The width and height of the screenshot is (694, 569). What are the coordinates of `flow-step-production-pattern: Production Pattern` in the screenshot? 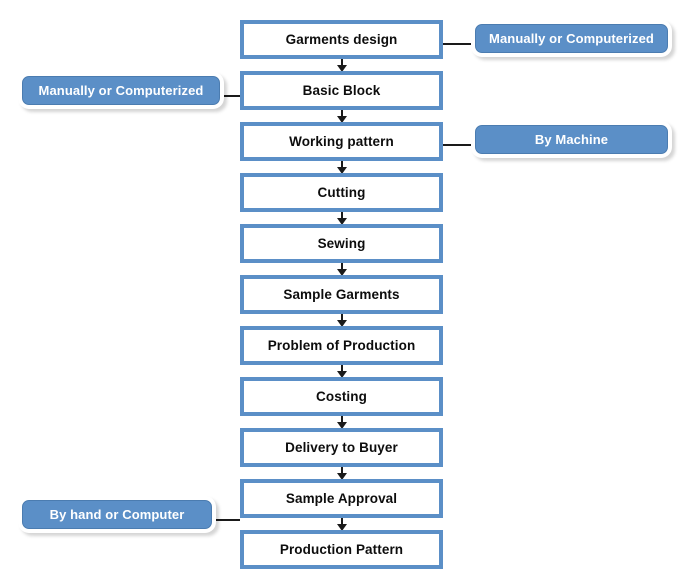 It's located at (341, 549).